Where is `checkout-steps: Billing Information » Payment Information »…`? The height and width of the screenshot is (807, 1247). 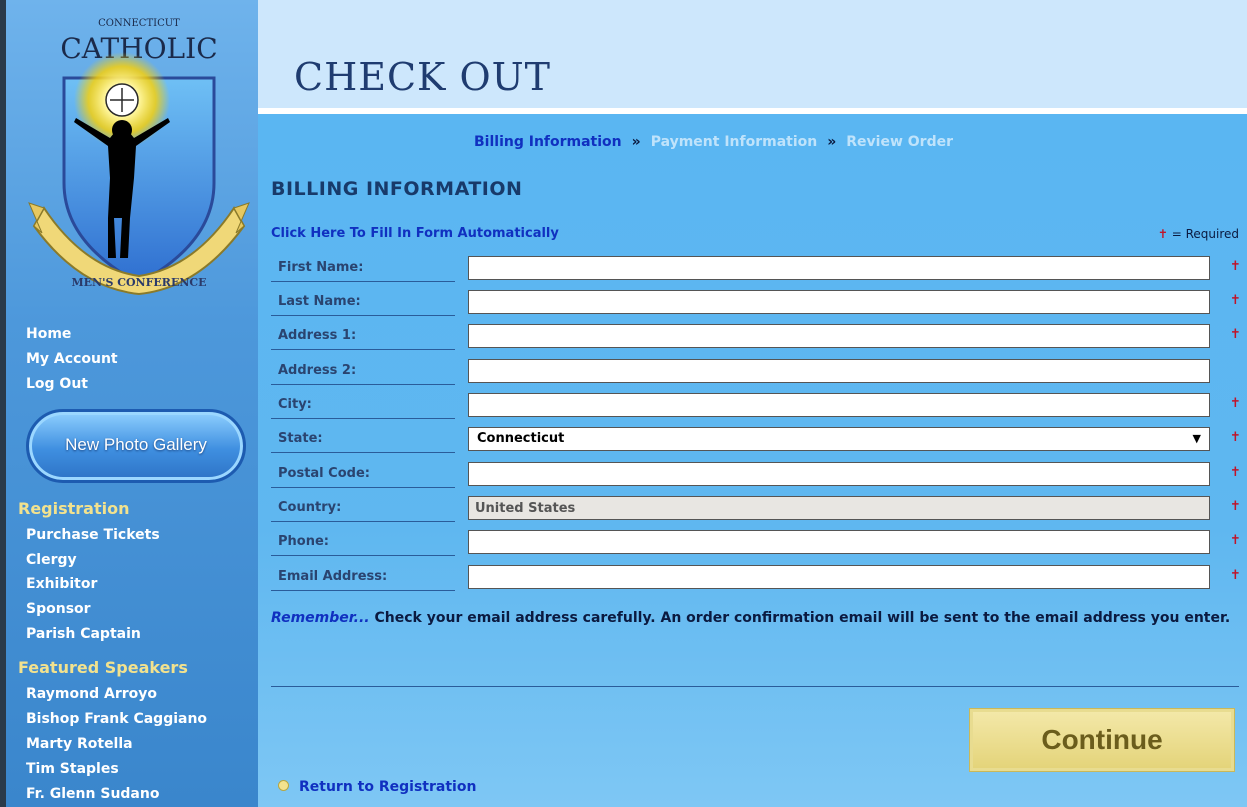 checkout-steps: Billing Information » Payment Information »… is located at coordinates (713, 142).